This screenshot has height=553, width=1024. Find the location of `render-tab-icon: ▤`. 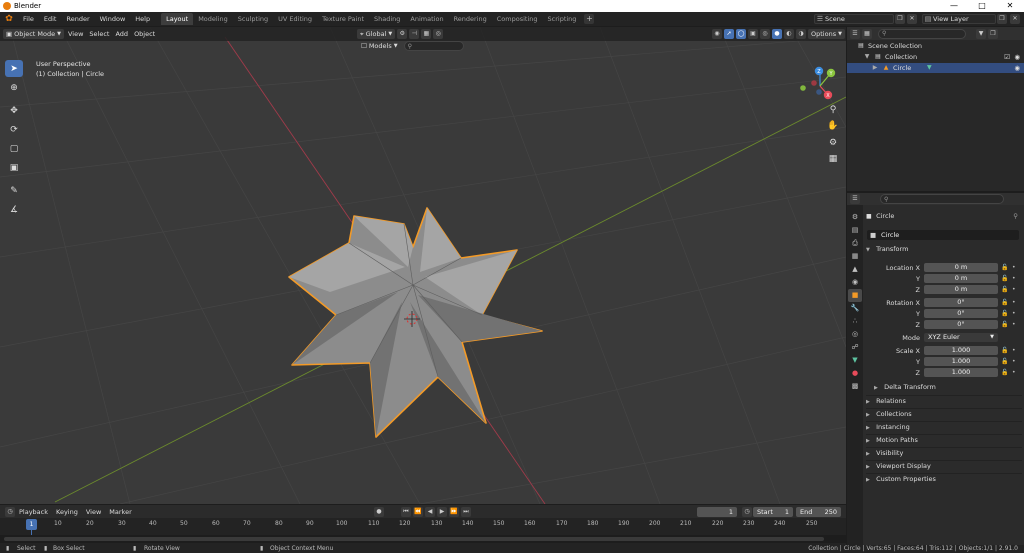

render-tab-icon: ▤ is located at coordinates (855, 230).